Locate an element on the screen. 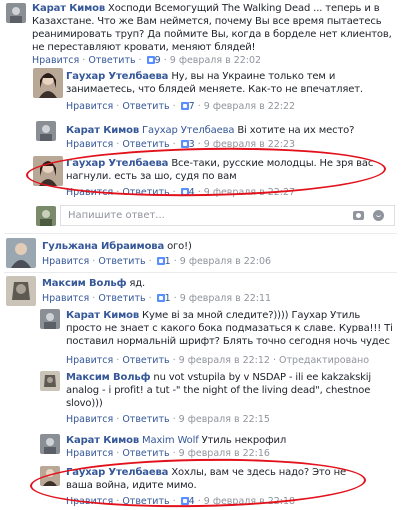 The height and width of the screenshot is (510, 401). timestamp: 9 февраля в 22:11 is located at coordinates (225, 298).